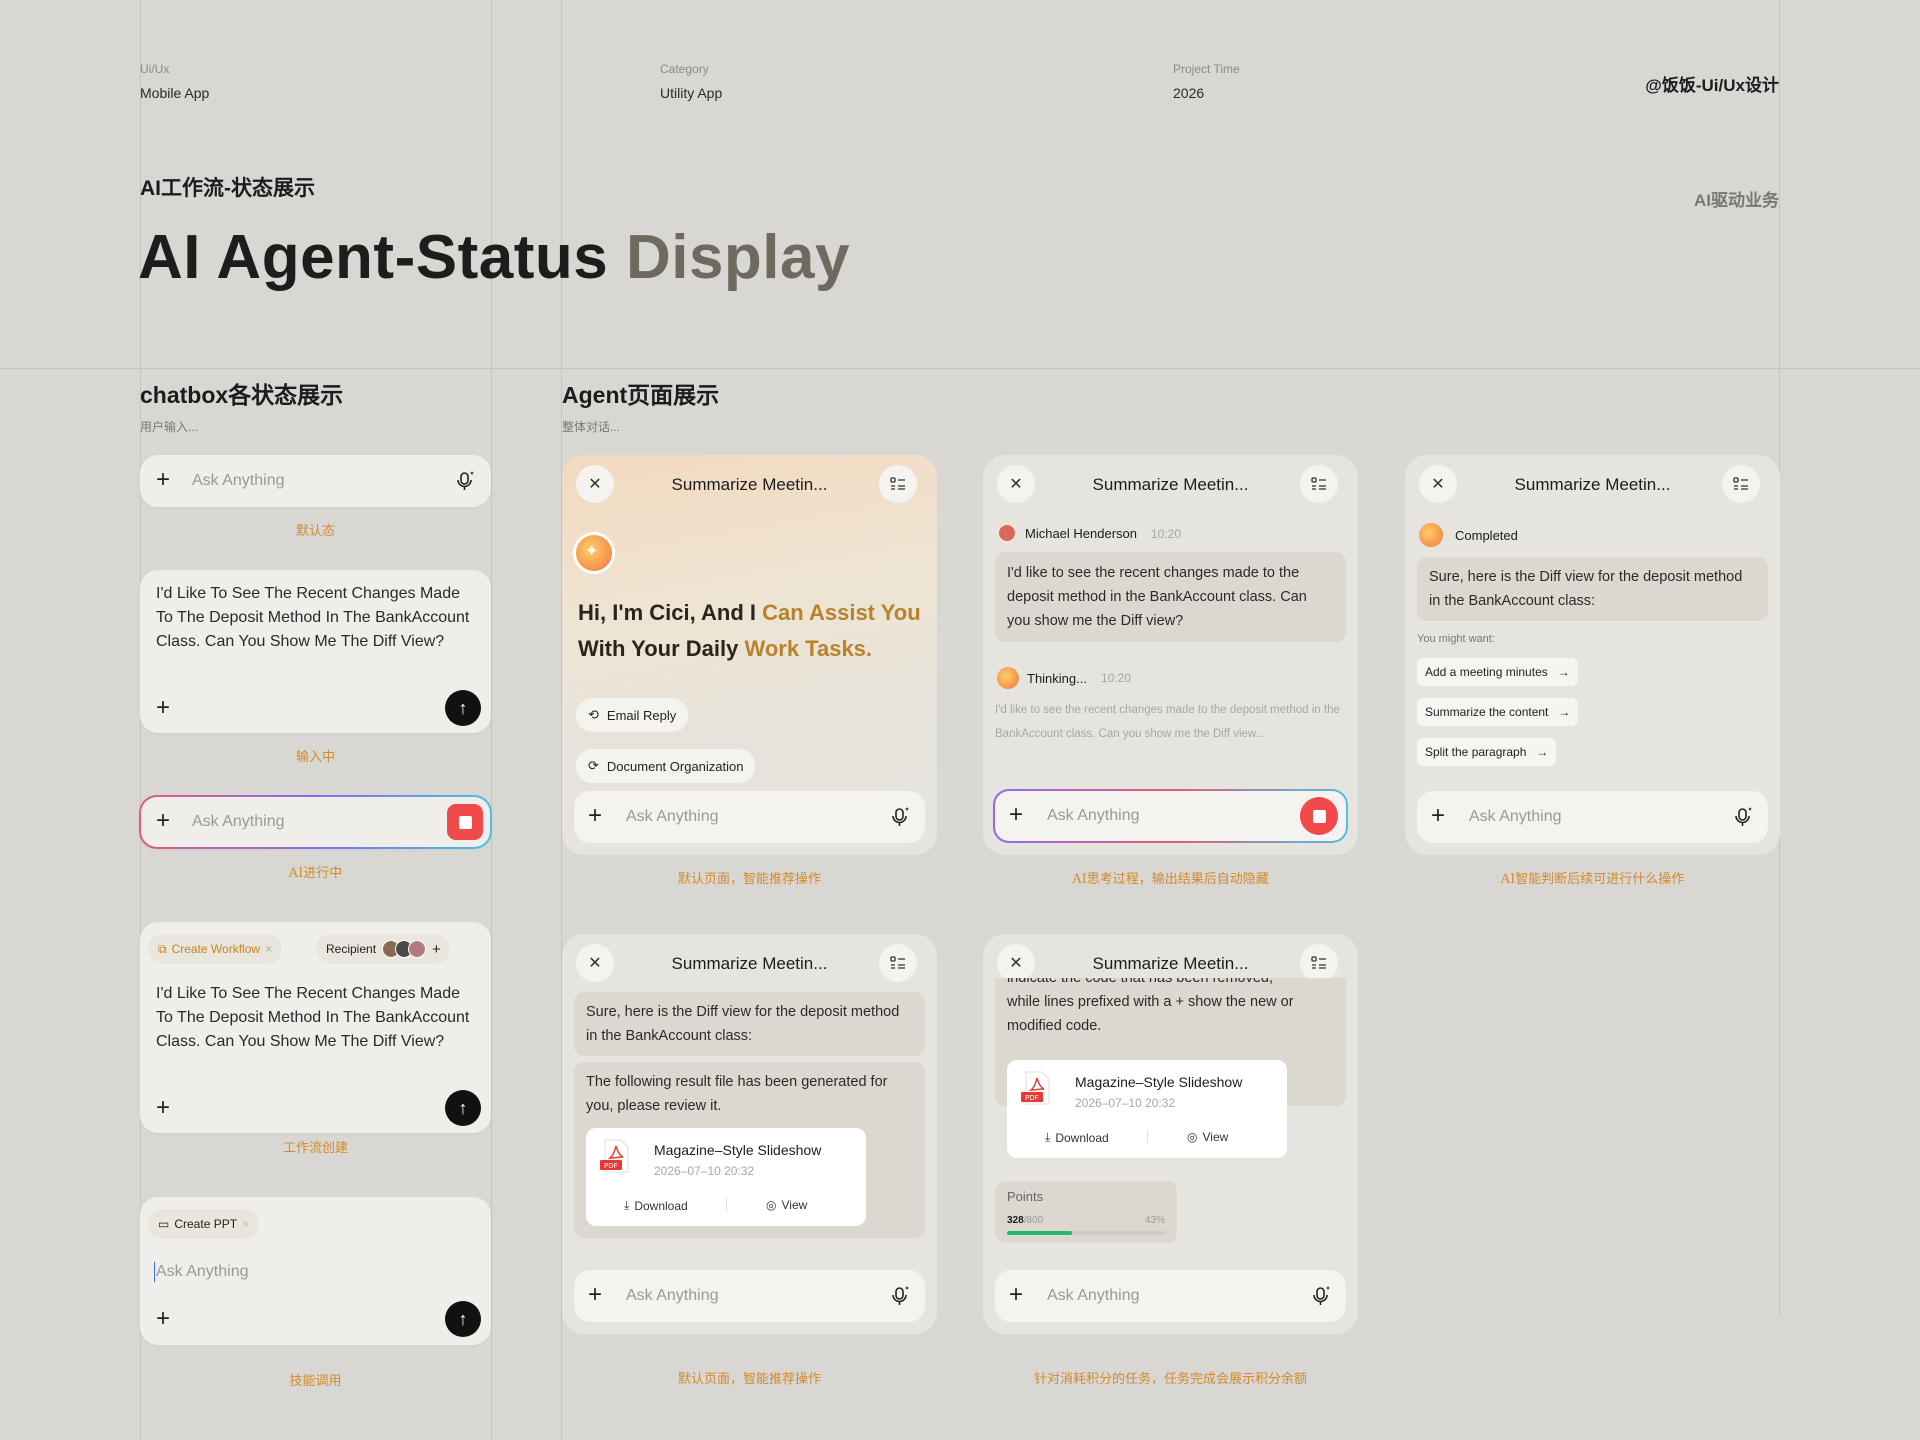 Image resolution: width=1920 pixels, height=1440 pixels. Describe the element at coordinates (1736, 200) in the screenshot. I see `right-tag: AI驱动业务` at that location.